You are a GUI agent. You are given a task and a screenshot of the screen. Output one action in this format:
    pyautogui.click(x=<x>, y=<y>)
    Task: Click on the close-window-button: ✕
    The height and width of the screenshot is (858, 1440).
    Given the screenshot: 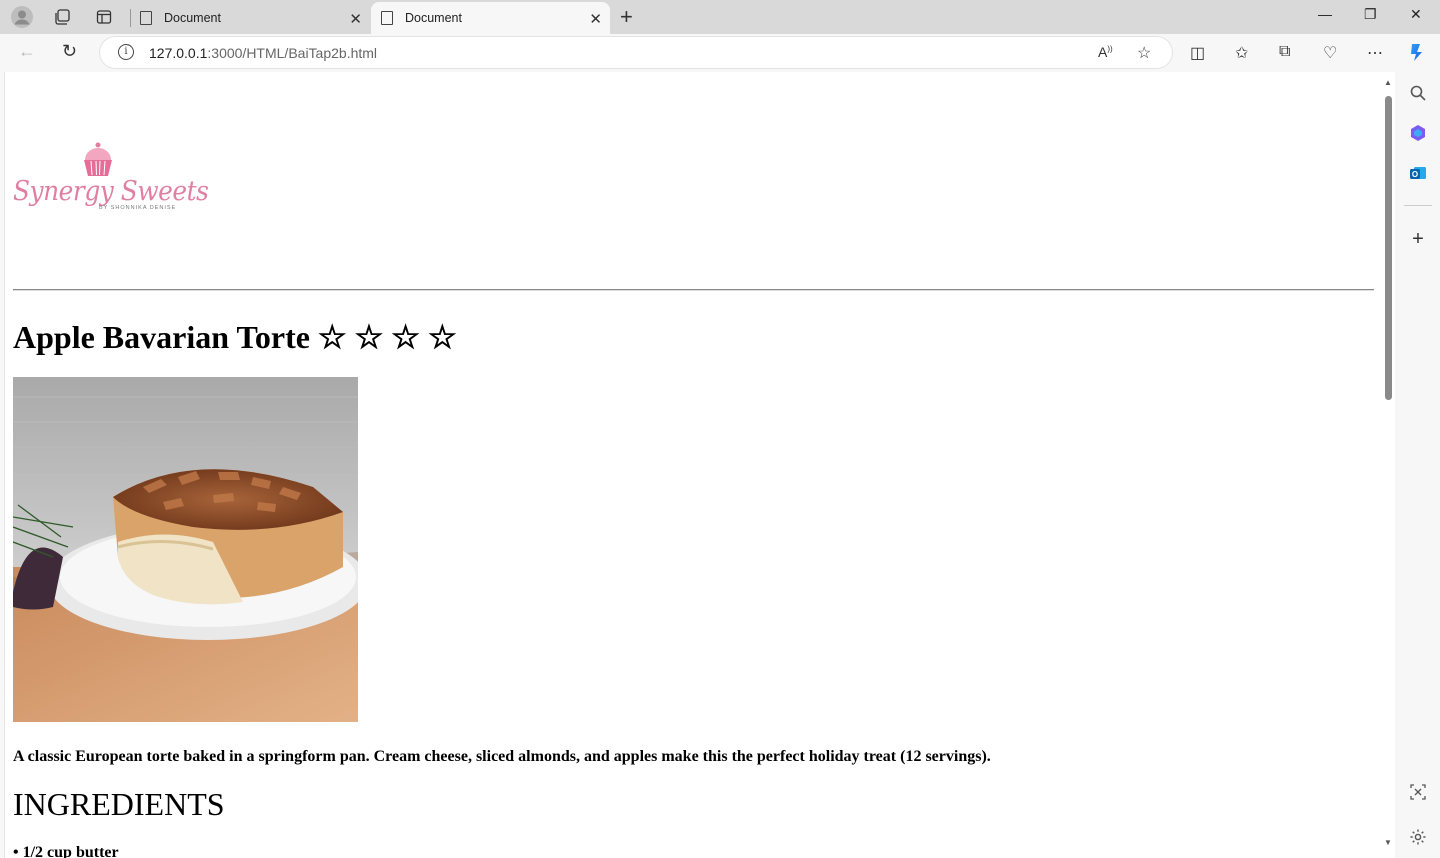 What is the action you would take?
    pyautogui.click(x=1416, y=14)
    